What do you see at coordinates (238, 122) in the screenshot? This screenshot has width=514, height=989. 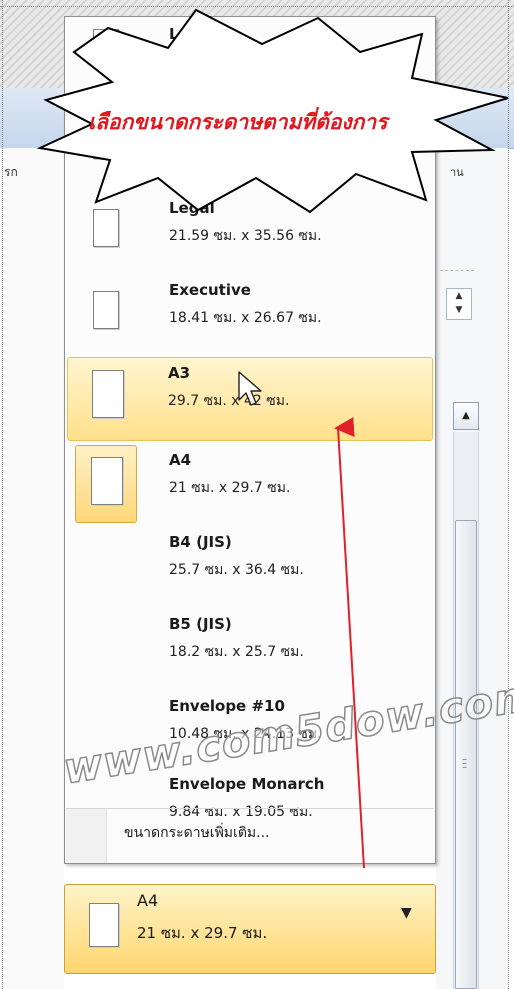 I see `annotation-text: เลือกขนาดกระดาษตามที่ต้องการ` at bounding box center [238, 122].